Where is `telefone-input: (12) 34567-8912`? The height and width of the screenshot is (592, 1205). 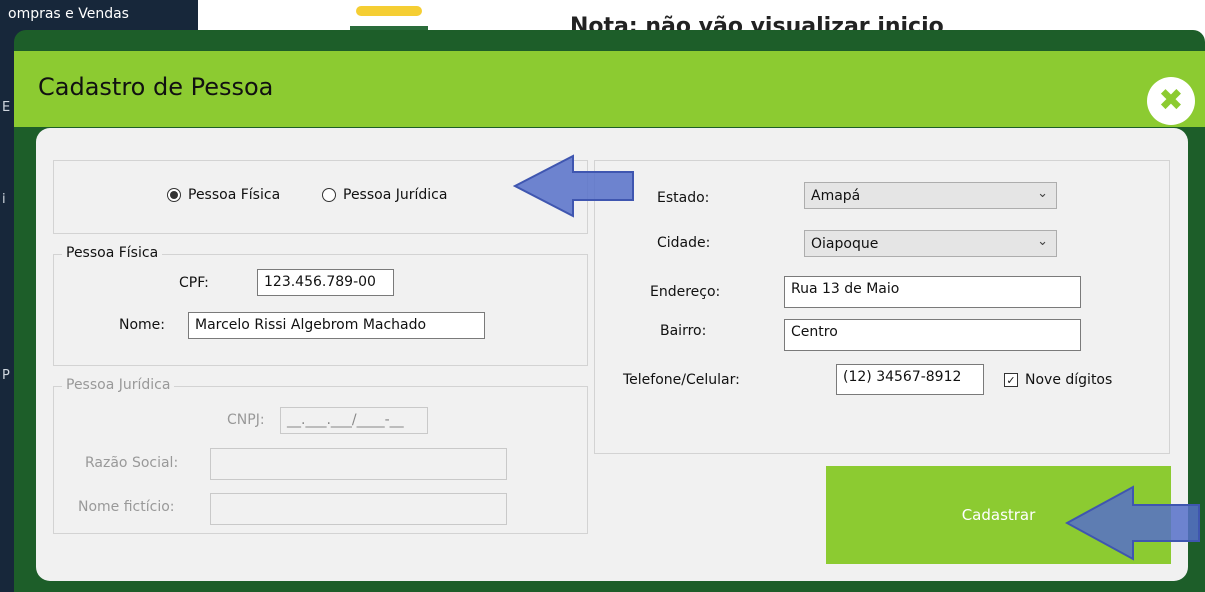
telefone-input: (12) 34567-8912 is located at coordinates (910, 379).